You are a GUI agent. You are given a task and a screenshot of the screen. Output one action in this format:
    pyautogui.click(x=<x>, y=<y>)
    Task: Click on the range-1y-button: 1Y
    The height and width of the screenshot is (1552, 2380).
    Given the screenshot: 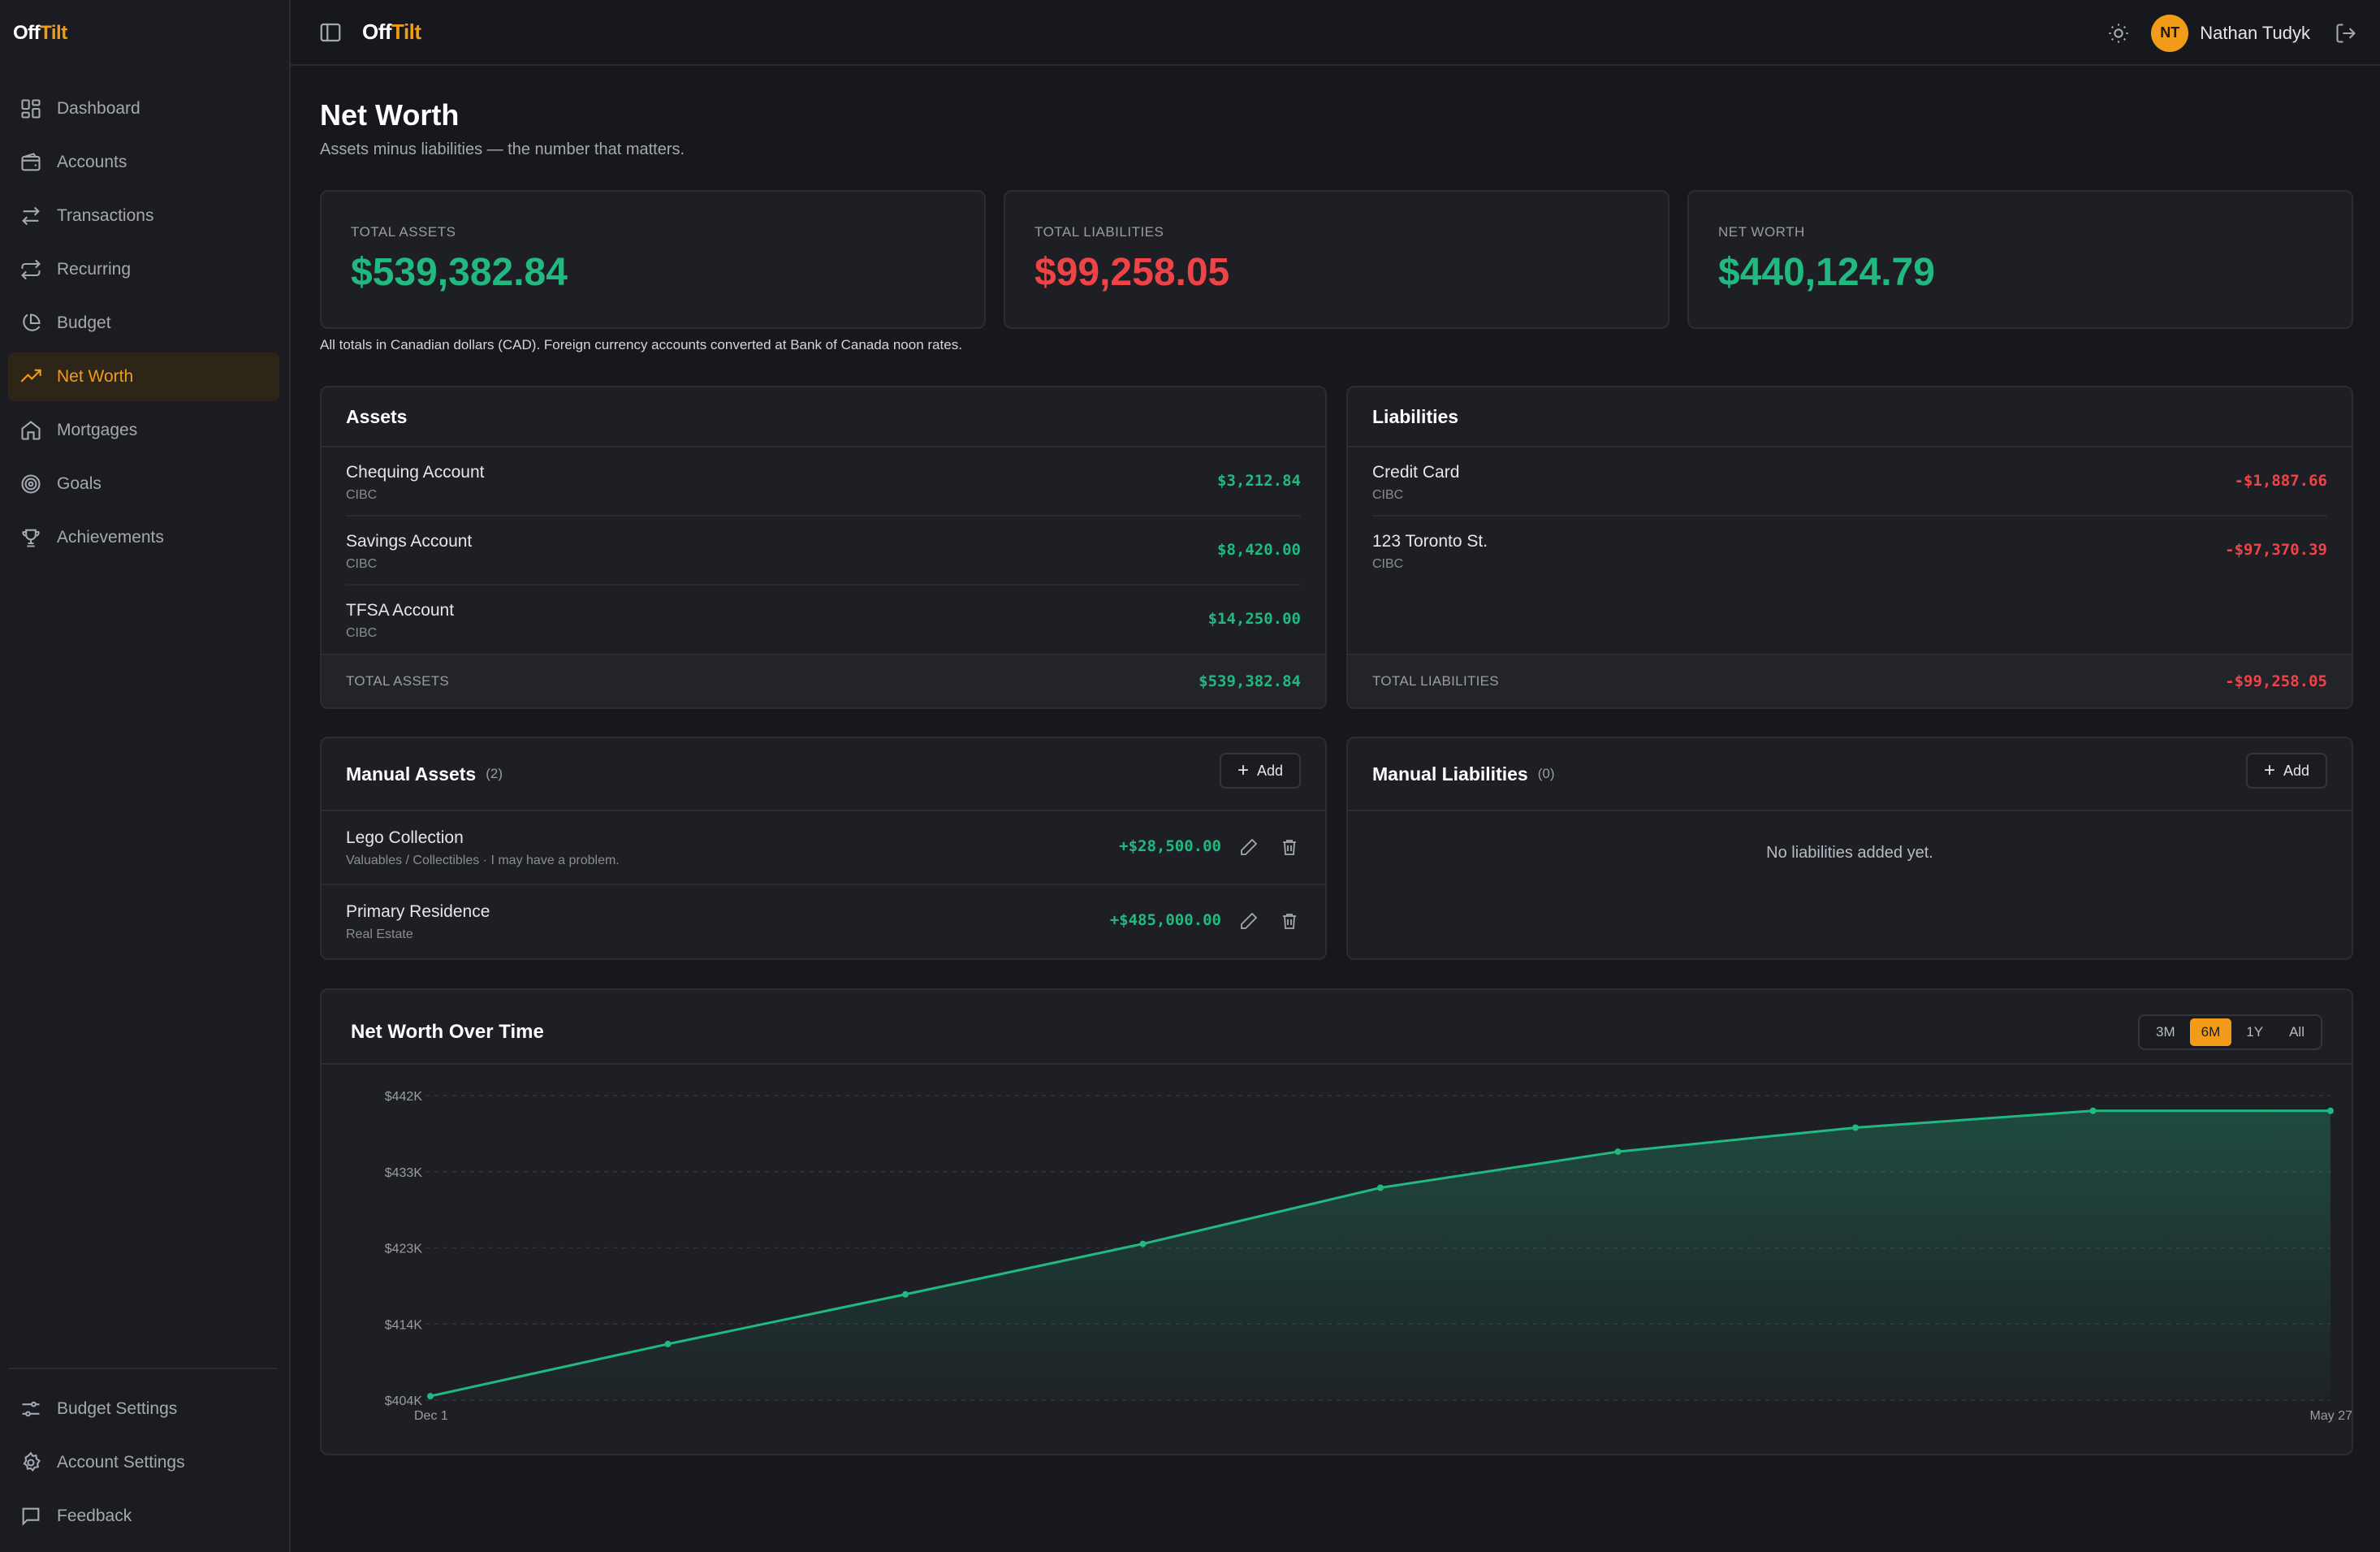 What is the action you would take?
    pyautogui.click(x=2254, y=1032)
    